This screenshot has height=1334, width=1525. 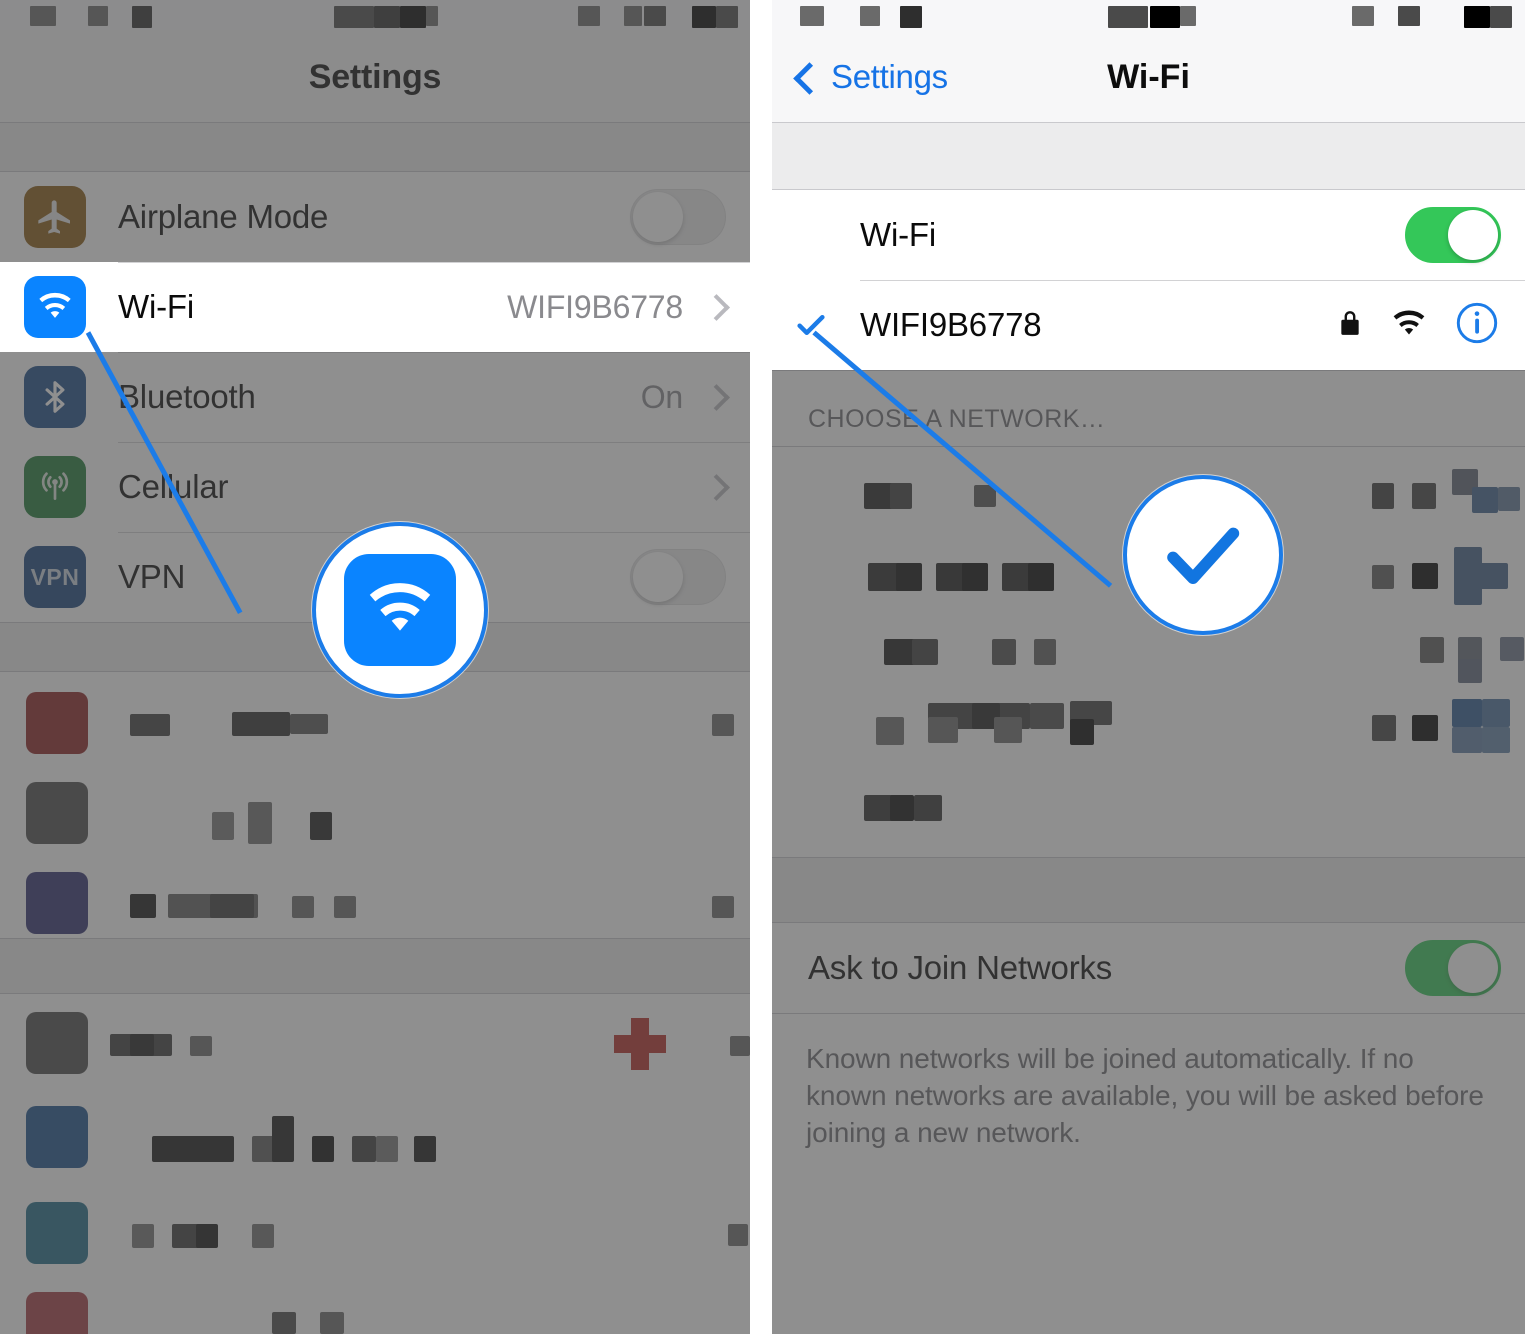 What do you see at coordinates (55, 487) in the screenshot?
I see `cellular-icon` at bounding box center [55, 487].